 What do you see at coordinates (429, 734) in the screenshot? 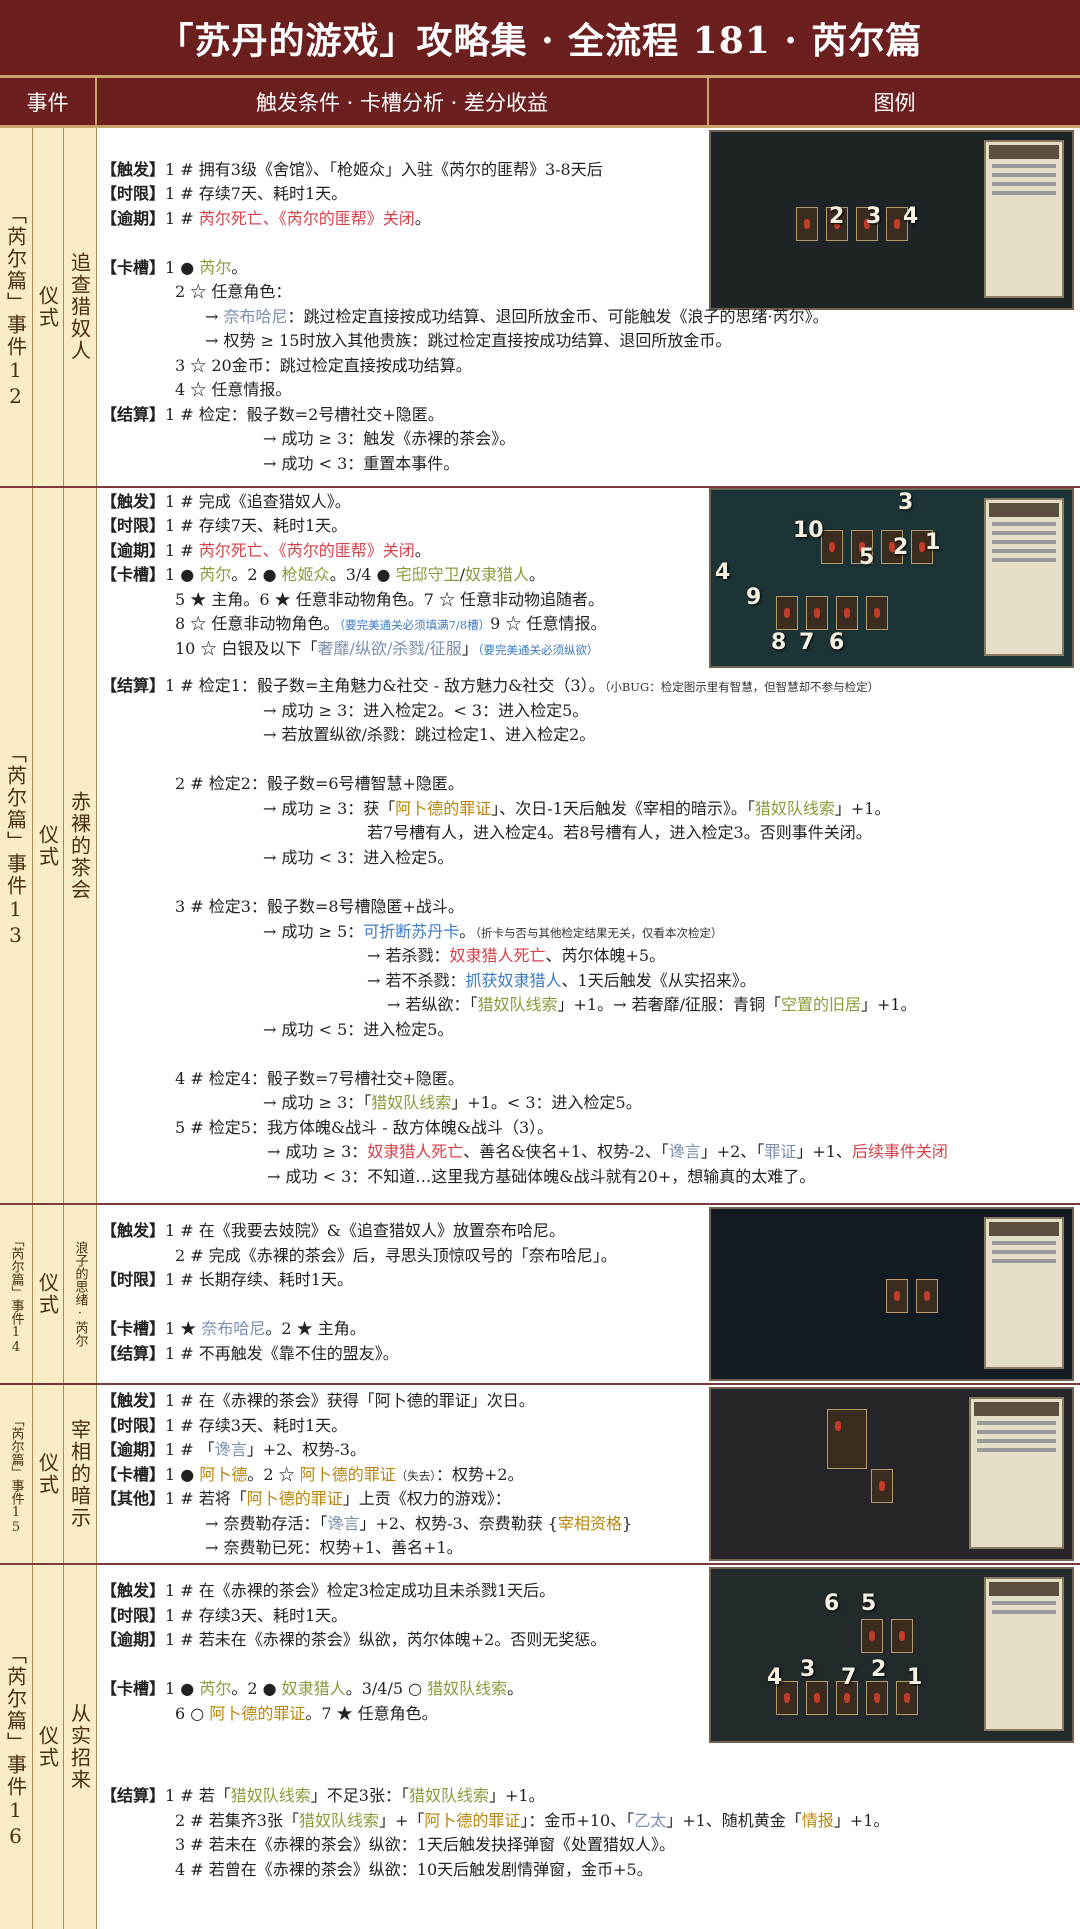
I see `check-line: → 若放置纵欲/杀戮：跳过检定1、进入检定2。` at bounding box center [429, 734].